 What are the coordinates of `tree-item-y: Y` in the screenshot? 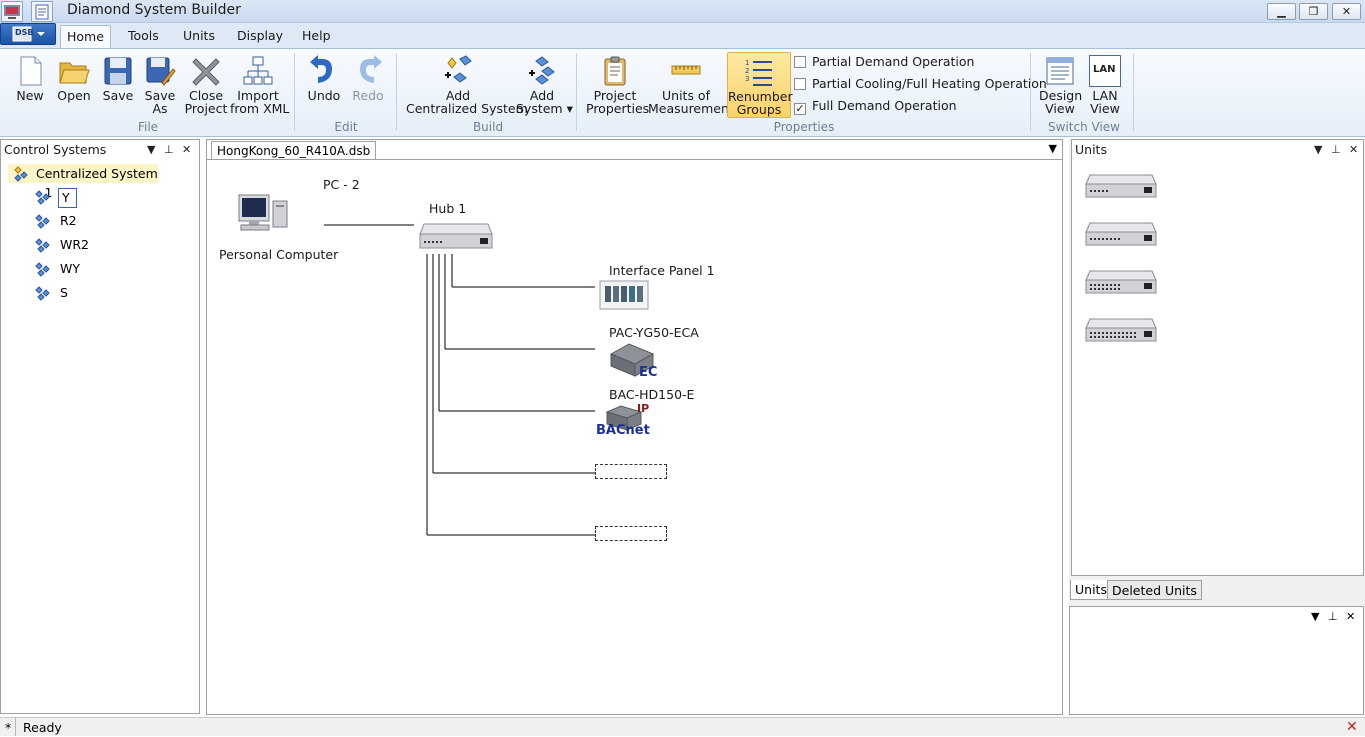 It's located at (90, 197).